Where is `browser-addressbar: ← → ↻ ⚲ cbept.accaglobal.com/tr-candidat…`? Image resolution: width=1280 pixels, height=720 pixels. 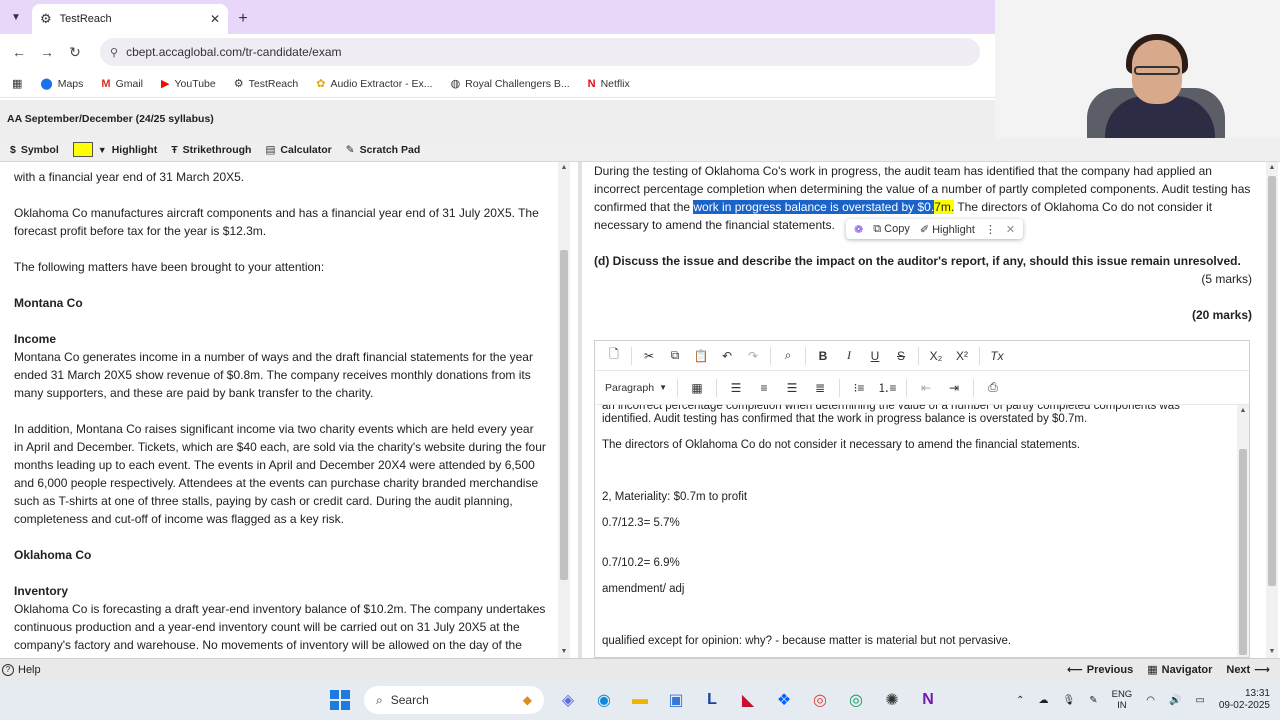 browser-addressbar: ← → ↻ ⚲ cbept.accaglobal.com/tr-candidat… is located at coordinates (497, 52).